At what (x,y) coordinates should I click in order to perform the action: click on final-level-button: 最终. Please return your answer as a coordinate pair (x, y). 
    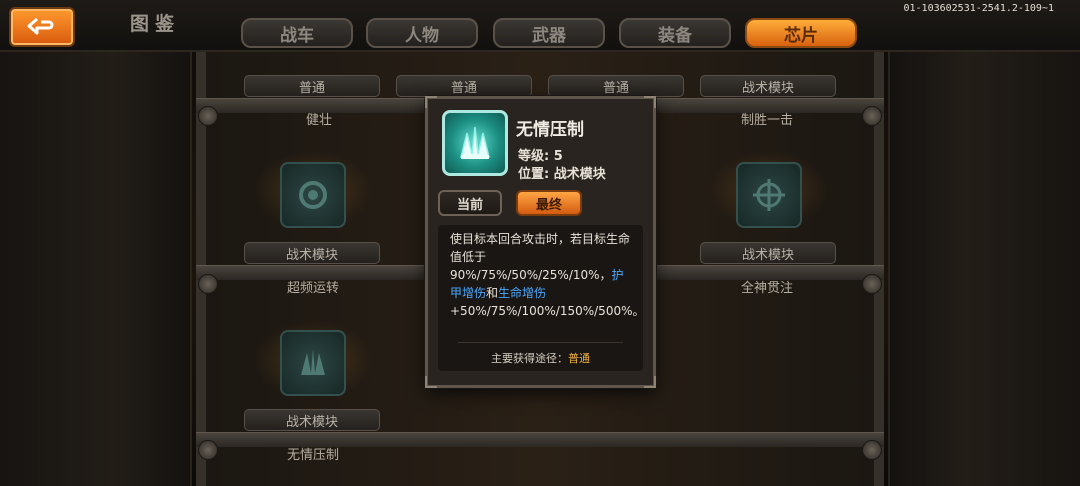
    Looking at the image, I should click on (549, 203).